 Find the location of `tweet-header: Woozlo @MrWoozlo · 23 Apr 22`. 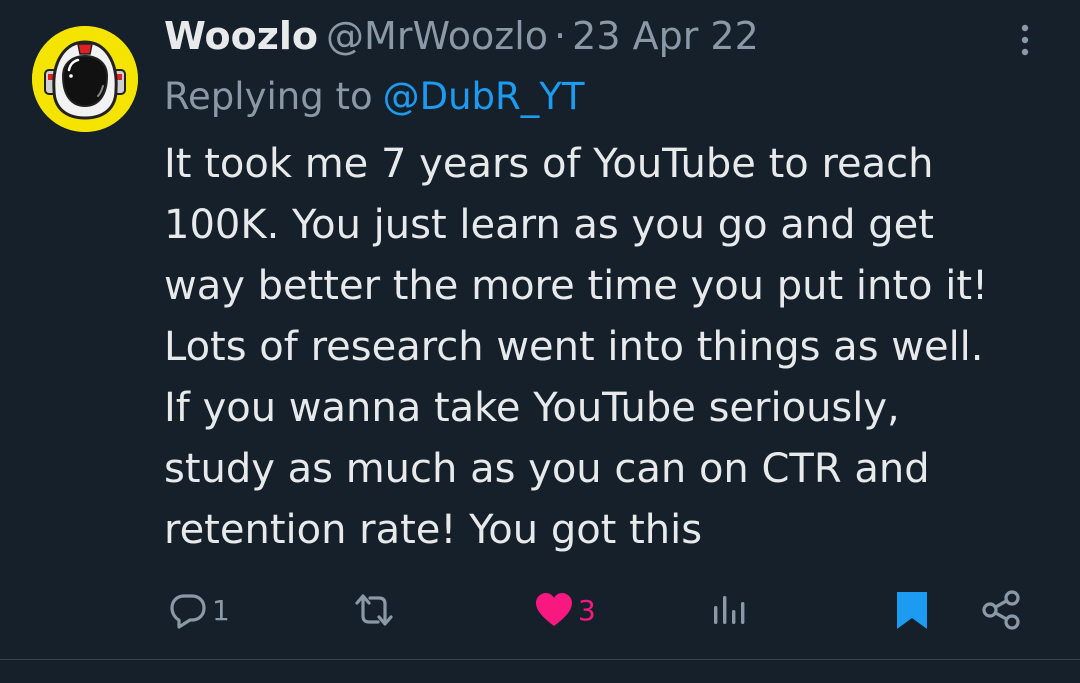

tweet-header: Woozlo @MrWoozlo · 23 Apr 22 is located at coordinates (461, 36).